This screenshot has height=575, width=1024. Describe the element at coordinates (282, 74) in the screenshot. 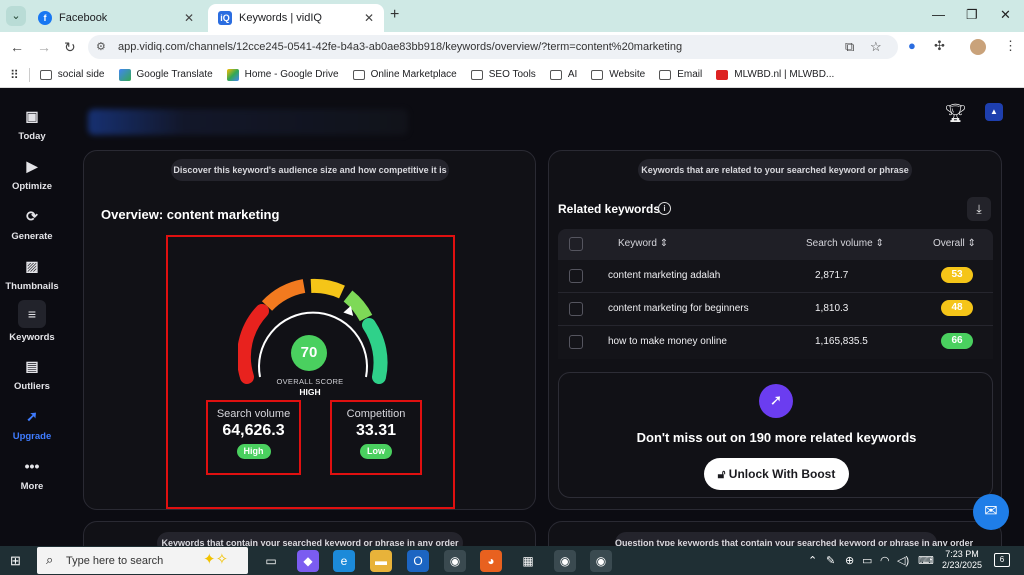

I see `bookmark-google-drive: Home - Google Drive` at that location.